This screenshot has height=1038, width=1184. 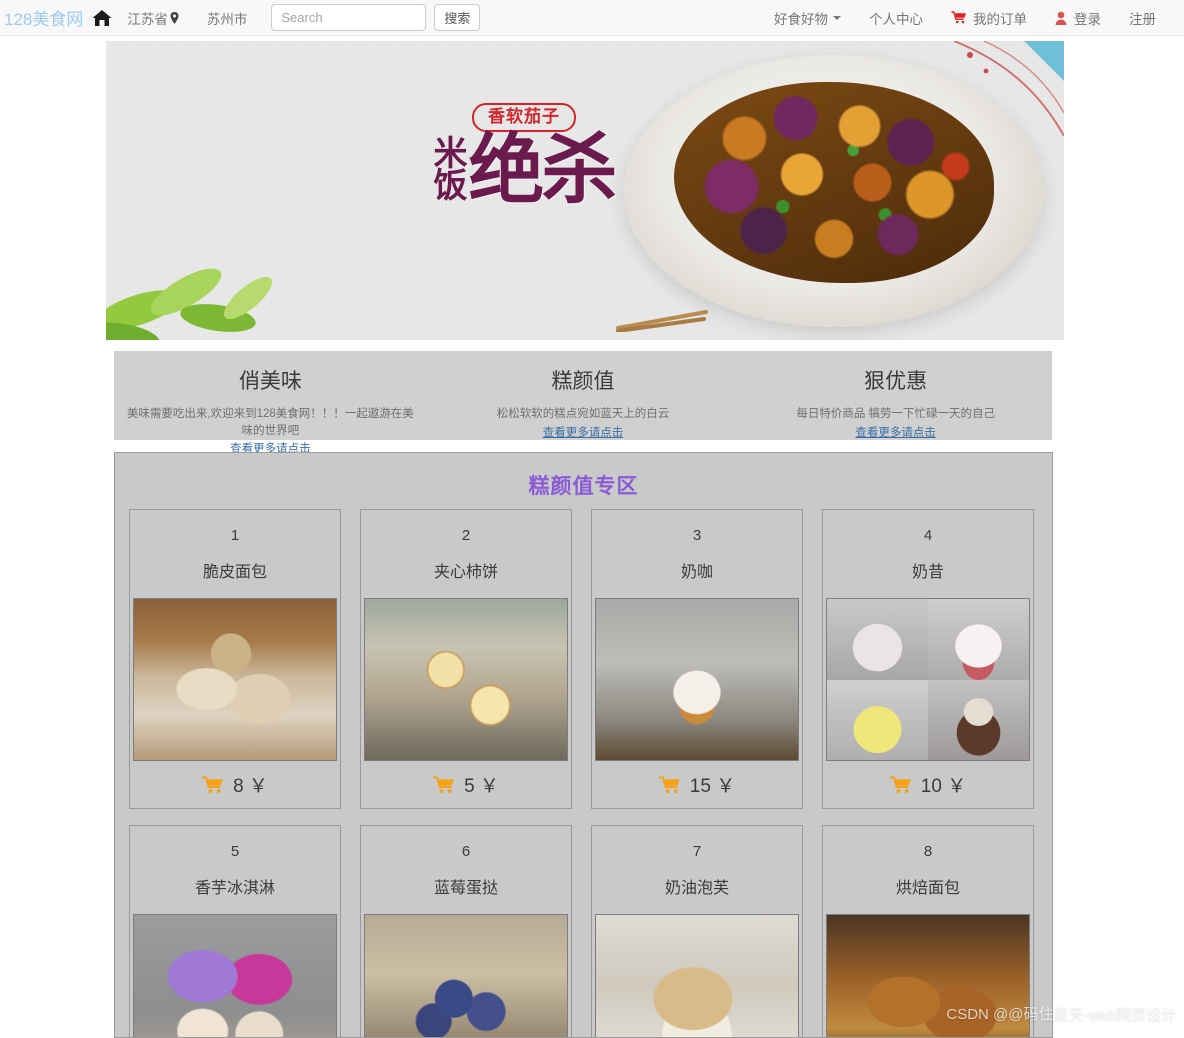 I want to click on product-card: 5 香芋冰淇淋, so click(x=235, y=931).